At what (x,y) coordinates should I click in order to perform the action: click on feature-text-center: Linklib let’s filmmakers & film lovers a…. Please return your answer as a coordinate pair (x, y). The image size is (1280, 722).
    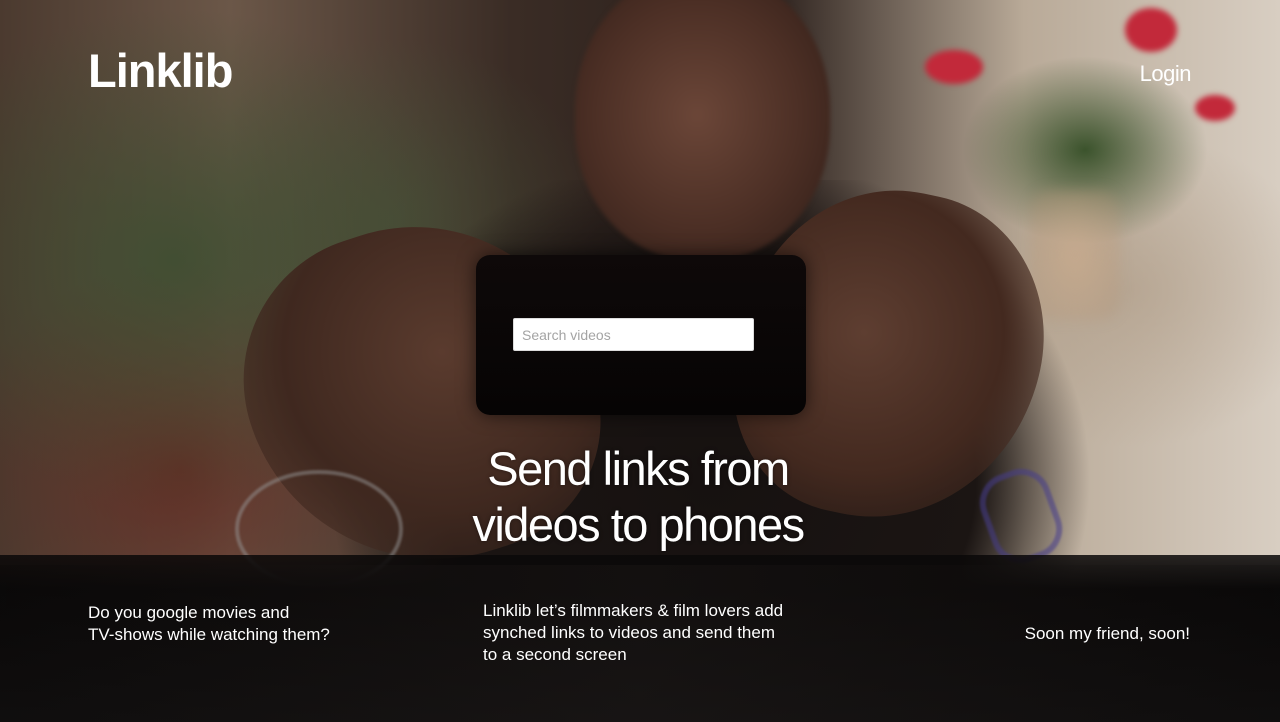
    Looking at the image, I should click on (633, 632).